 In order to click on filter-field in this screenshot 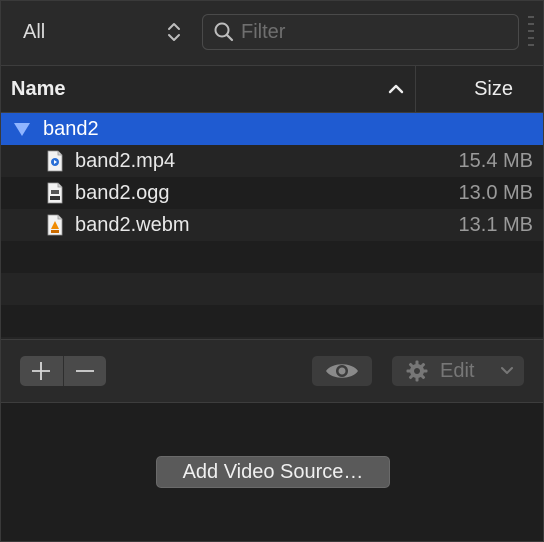, I will do `click(360, 32)`.